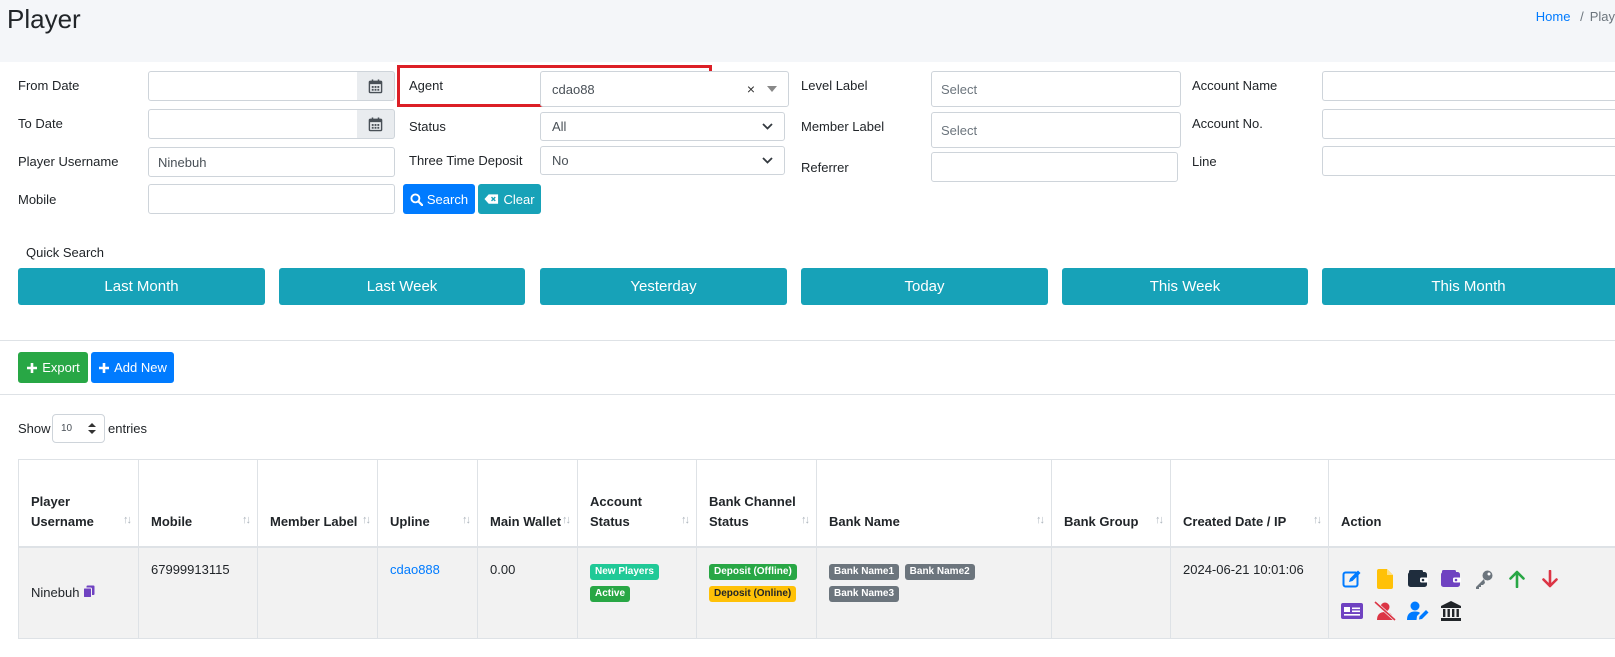  I want to click on referrer-label: Referrer, so click(825, 167).